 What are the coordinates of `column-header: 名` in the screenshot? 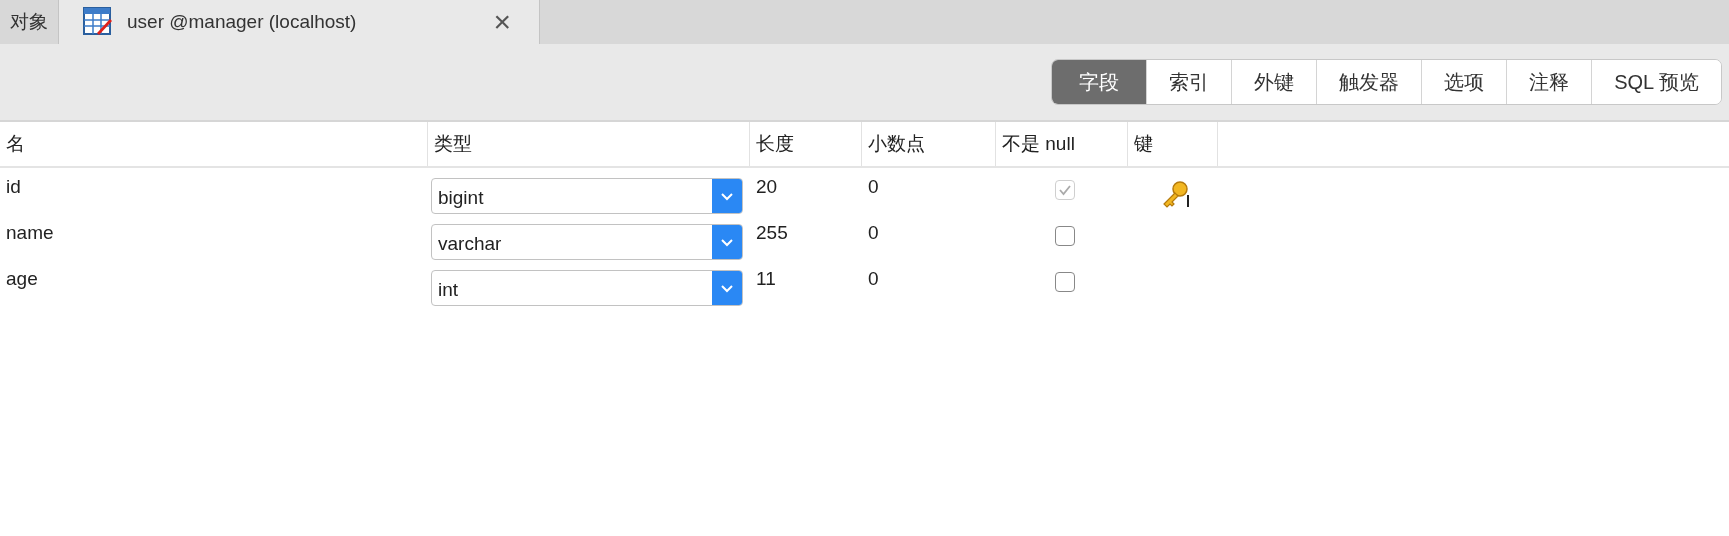 It's located at (15, 144).